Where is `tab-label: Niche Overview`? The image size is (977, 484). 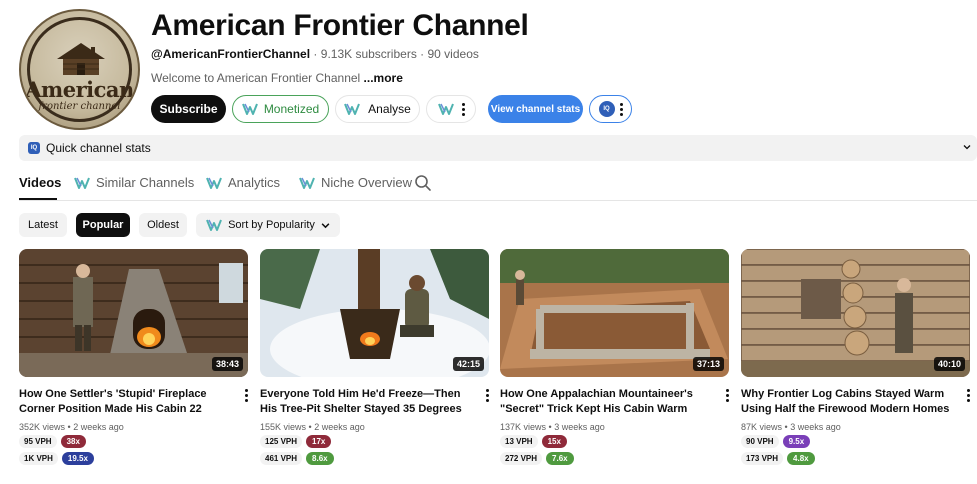
tab-label: Niche Overview is located at coordinates (367, 182).